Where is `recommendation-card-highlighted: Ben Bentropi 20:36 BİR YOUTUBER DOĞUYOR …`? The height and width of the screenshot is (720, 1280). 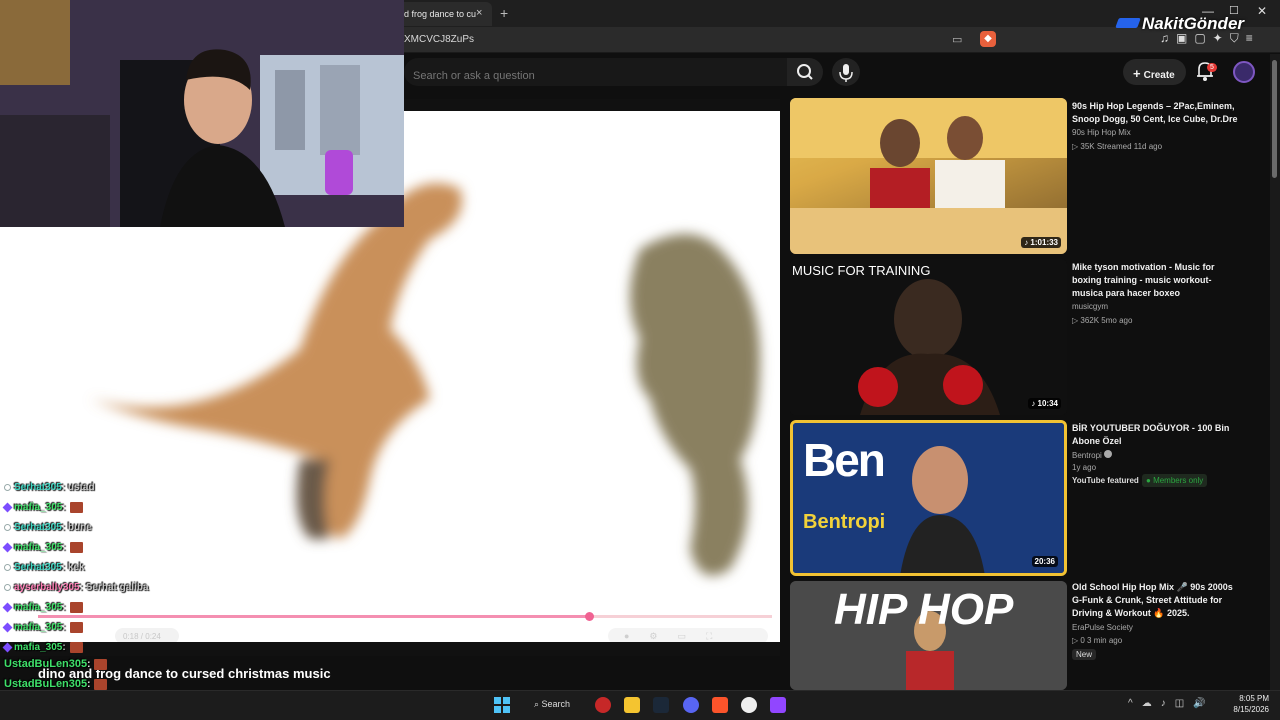 recommendation-card-highlighted: Ben Bentropi 20:36 BİR YOUTUBER DOĞUYOR … is located at coordinates (1030, 498).